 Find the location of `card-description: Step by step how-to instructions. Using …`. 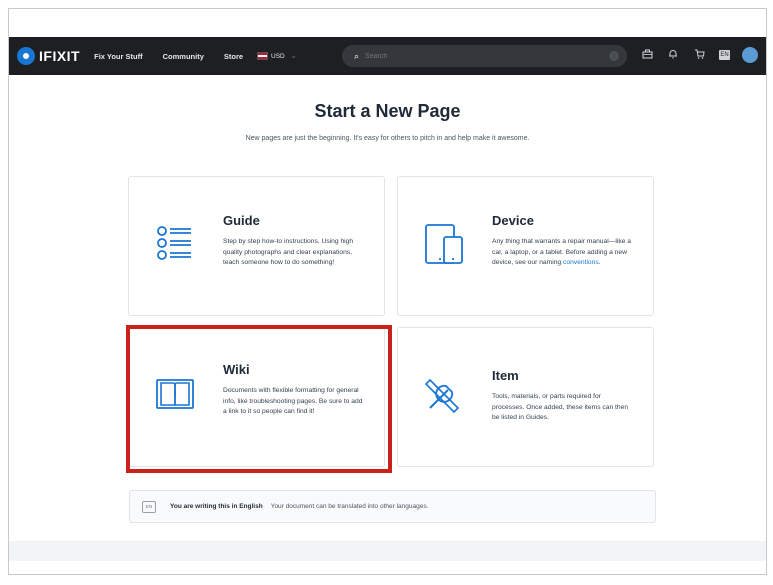

card-description: Step by step how-to instructions. Using … is located at coordinates (288, 252).